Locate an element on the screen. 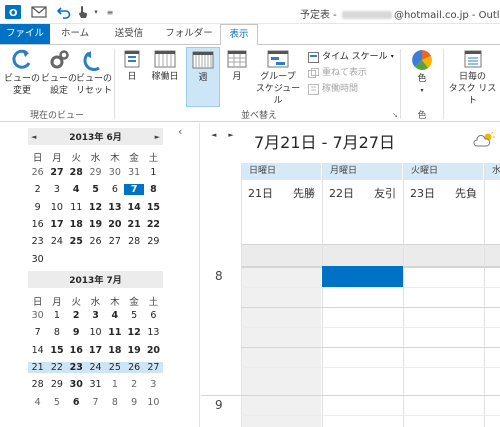  selected-time-slot is located at coordinates (362, 276).